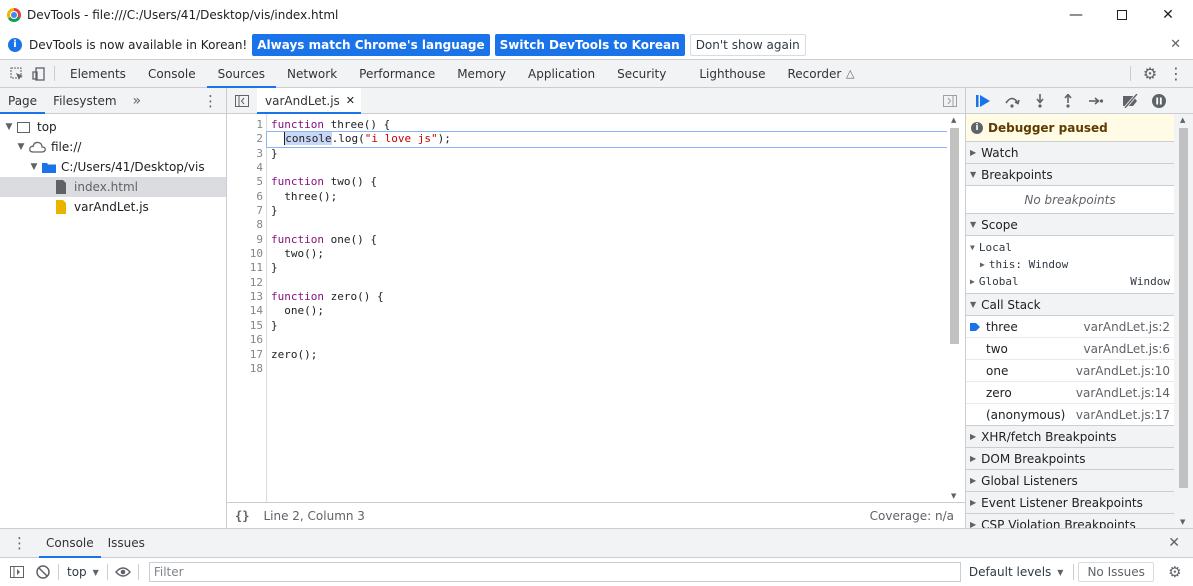 This screenshot has height=586, width=1193. Describe the element at coordinates (1016, 572) in the screenshot. I see `log-levels-dropdown: Default levels ▼` at that location.